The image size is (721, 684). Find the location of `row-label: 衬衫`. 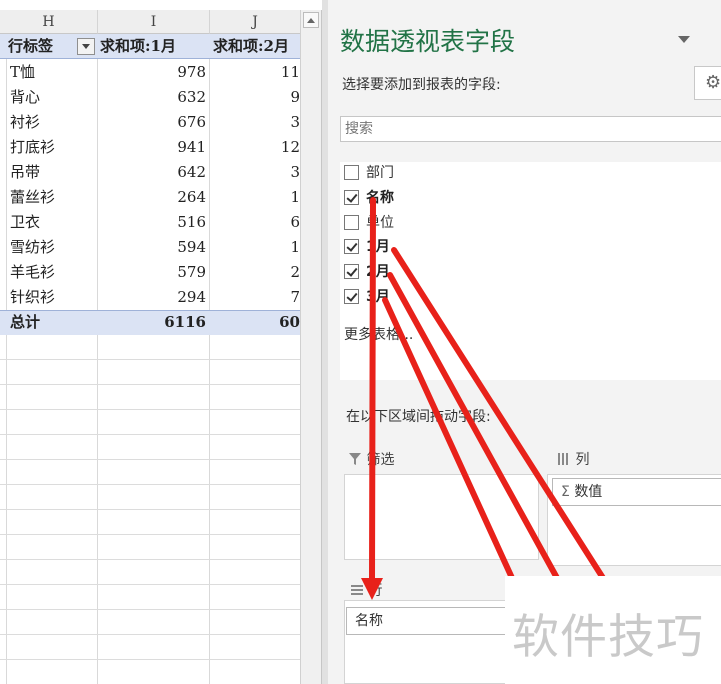

row-label: 衬衫 is located at coordinates (52, 122).